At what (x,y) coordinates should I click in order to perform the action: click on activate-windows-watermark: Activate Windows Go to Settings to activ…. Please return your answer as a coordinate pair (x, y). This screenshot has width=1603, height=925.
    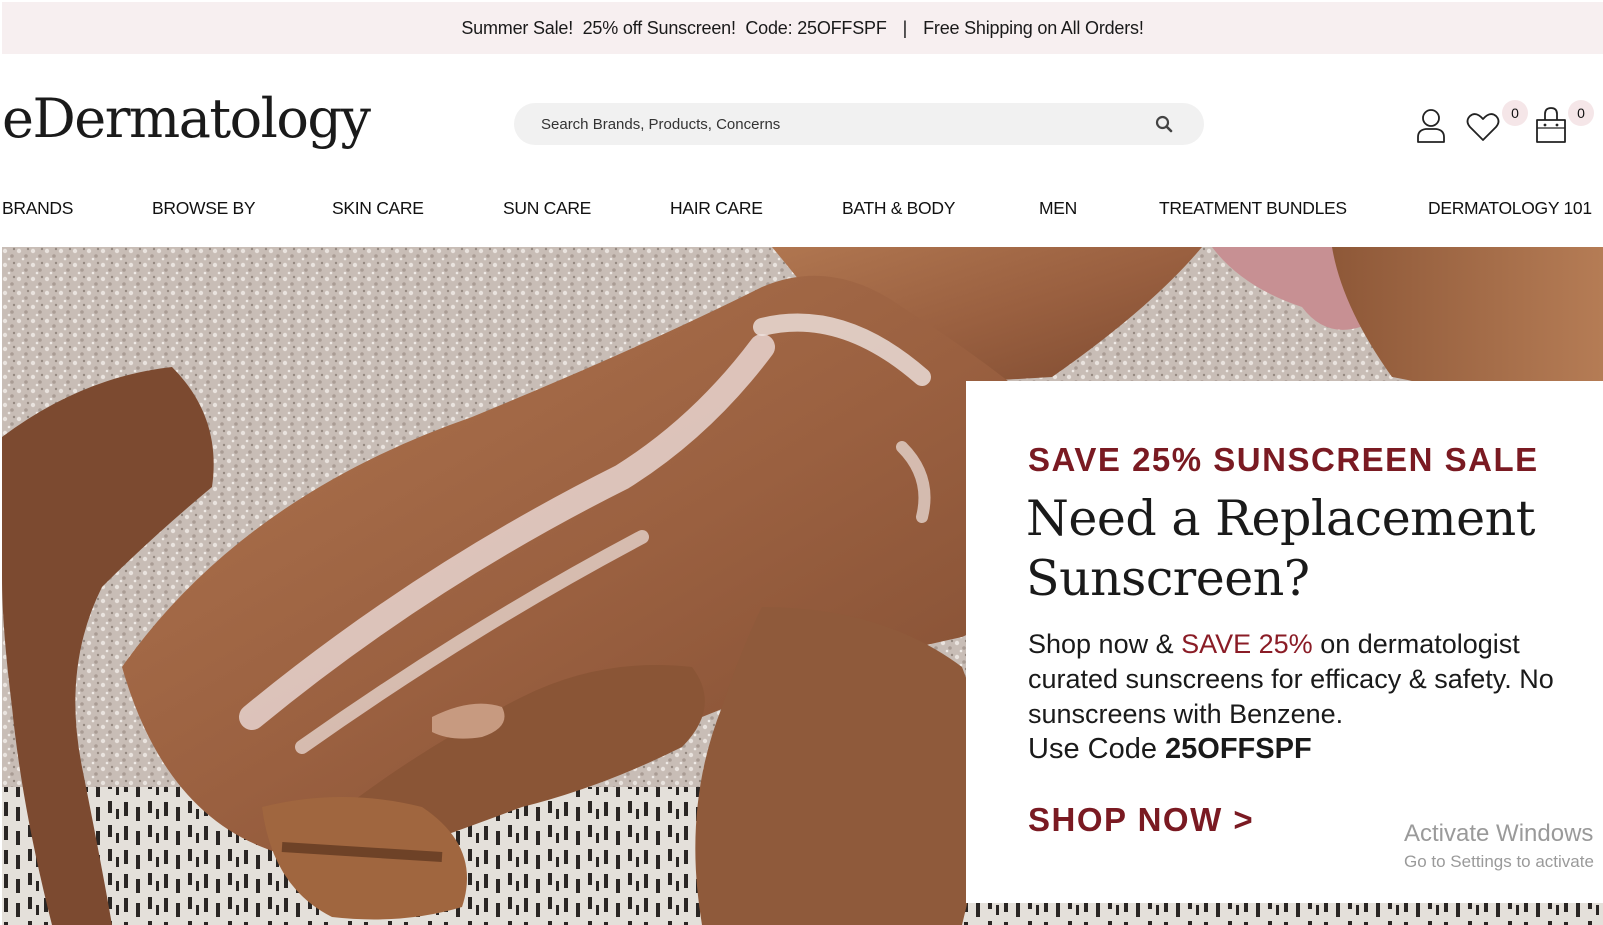
    Looking at the image, I should click on (1499, 846).